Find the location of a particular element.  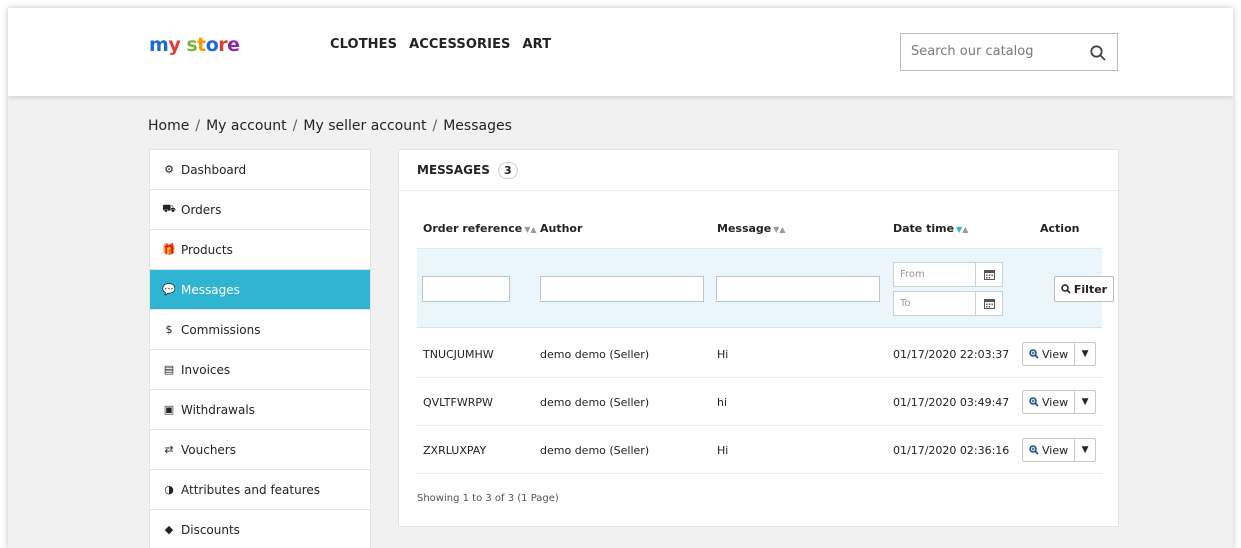

filter-button: Filter is located at coordinates (1084, 289).